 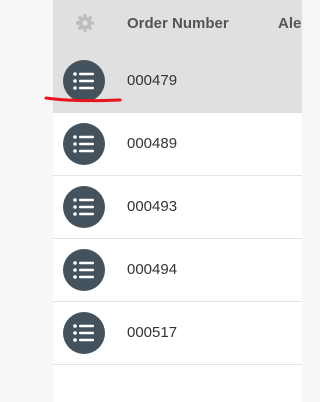 What do you see at coordinates (152, 80) in the screenshot?
I see `order-number: 000479` at bounding box center [152, 80].